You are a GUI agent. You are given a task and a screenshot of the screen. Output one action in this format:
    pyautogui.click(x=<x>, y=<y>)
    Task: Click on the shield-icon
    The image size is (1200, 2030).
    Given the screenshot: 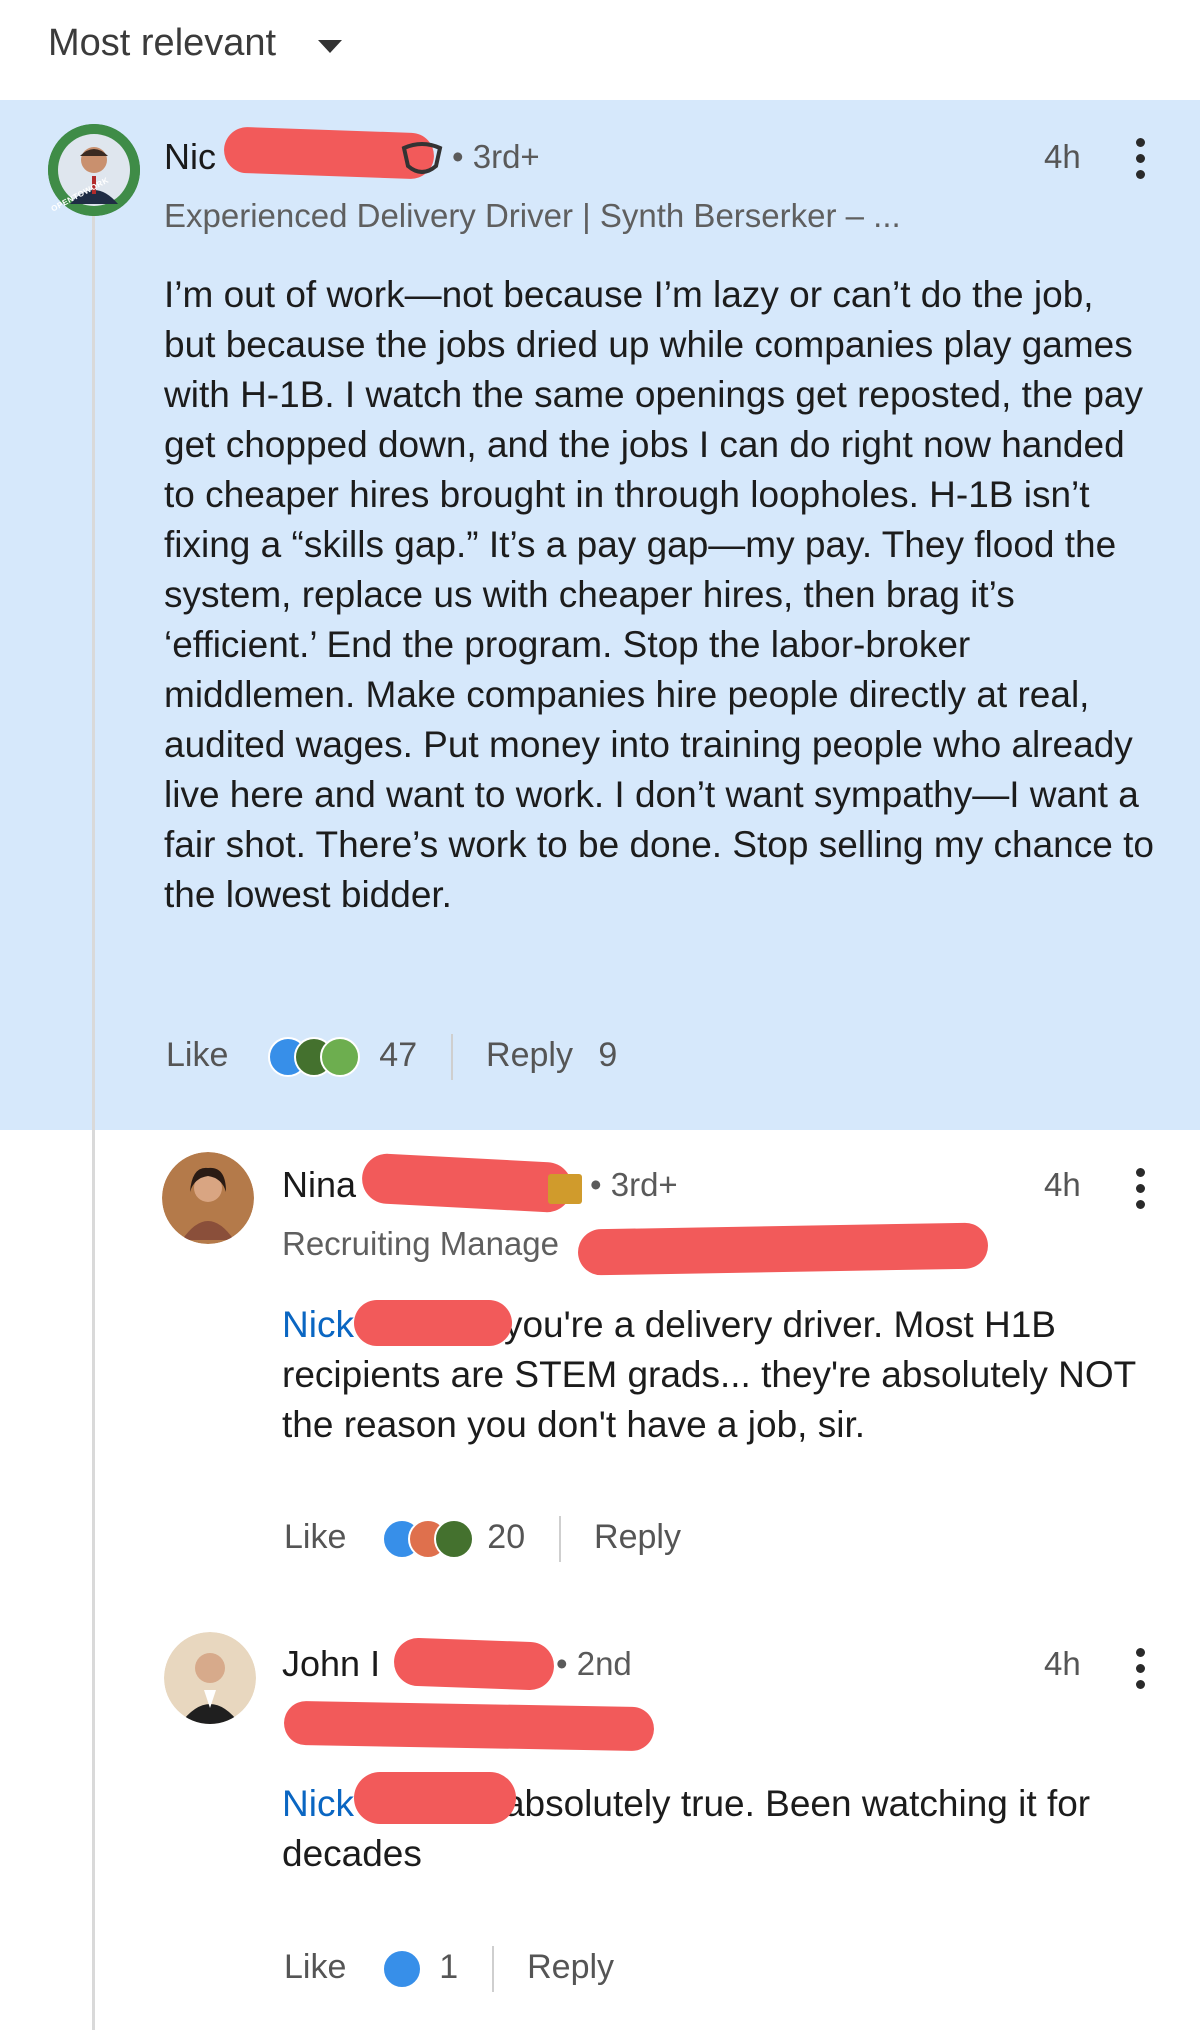 What is the action you would take?
    pyautogui.click(x=422, y=158)
    